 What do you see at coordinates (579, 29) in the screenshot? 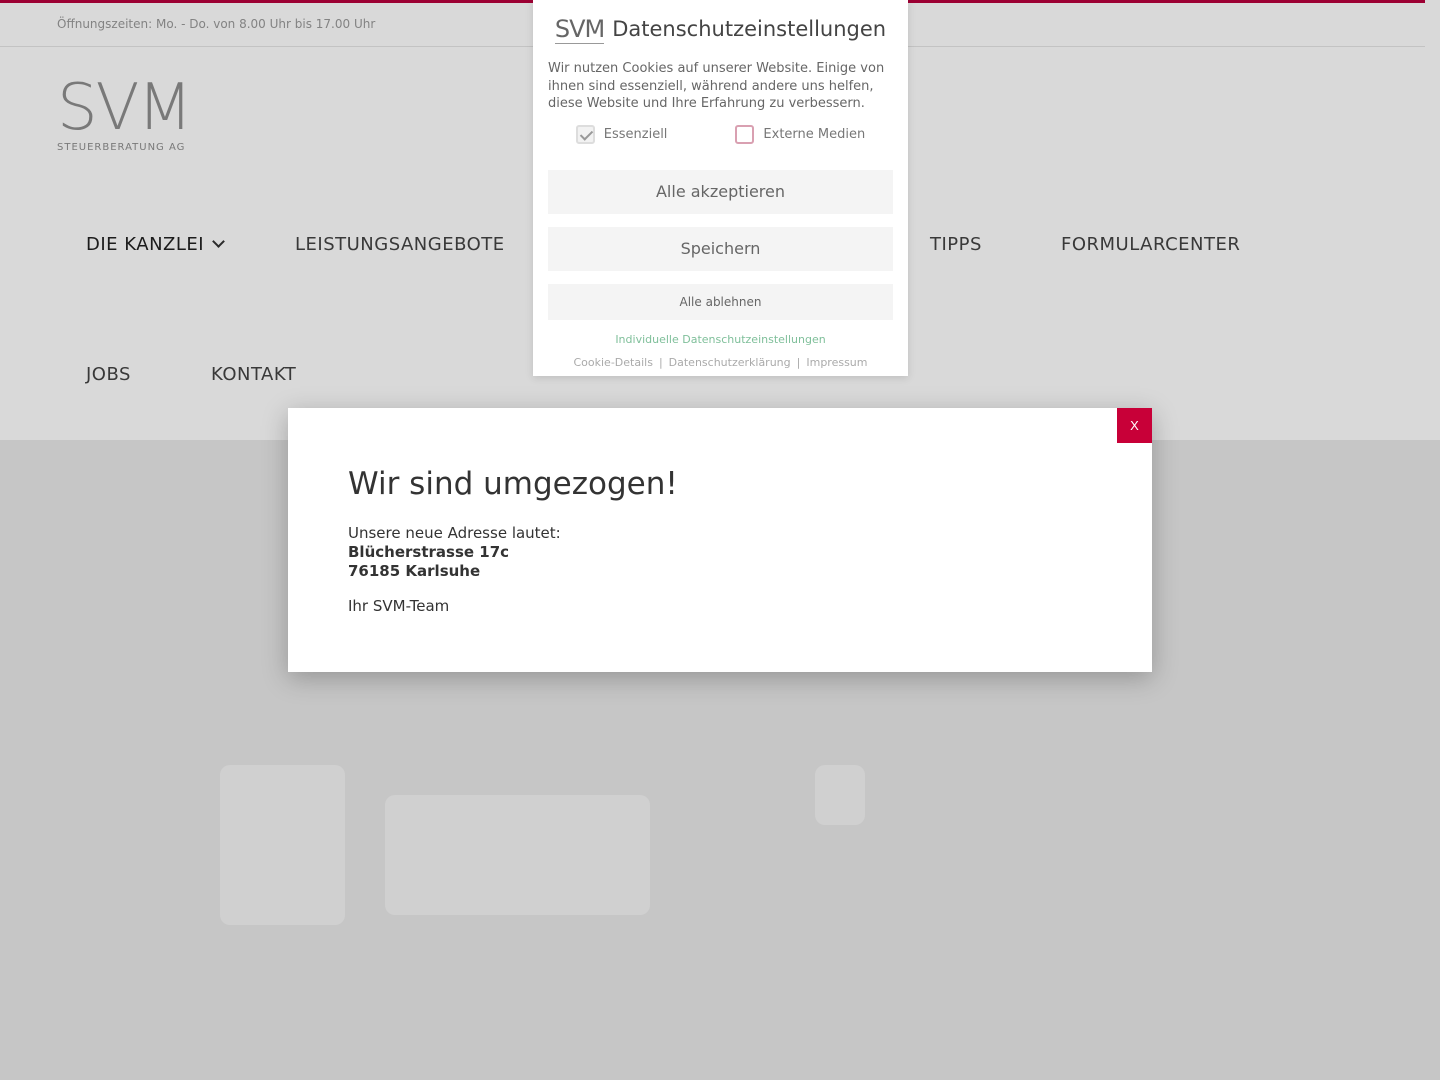
I see `cookie-logo: SVM` at bounding box center [579, 29].